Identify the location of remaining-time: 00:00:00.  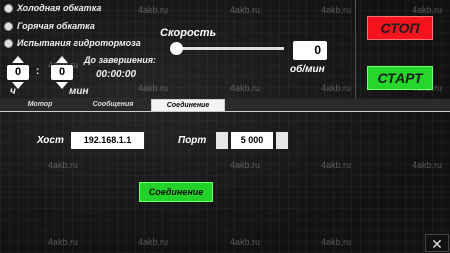
(116, 74).